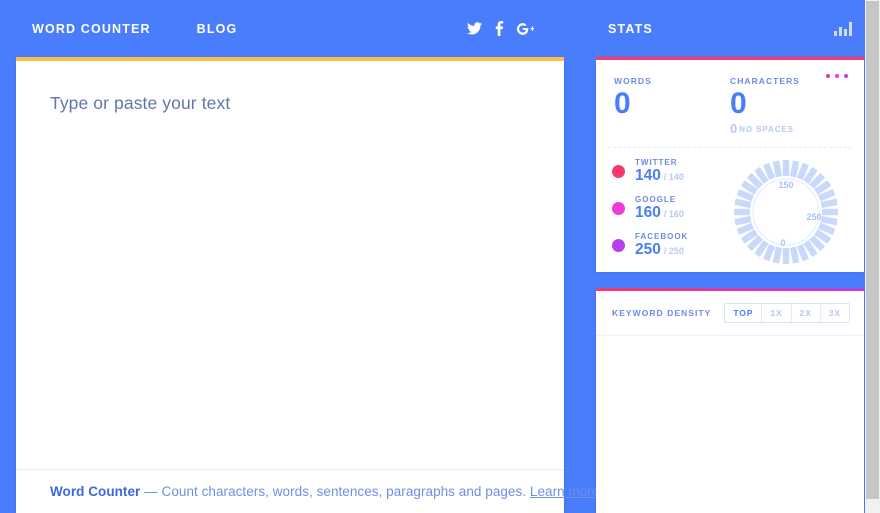 The image size is (880, 513). I want to click on limit-value-row: 140/ 140, so click(659, 176).